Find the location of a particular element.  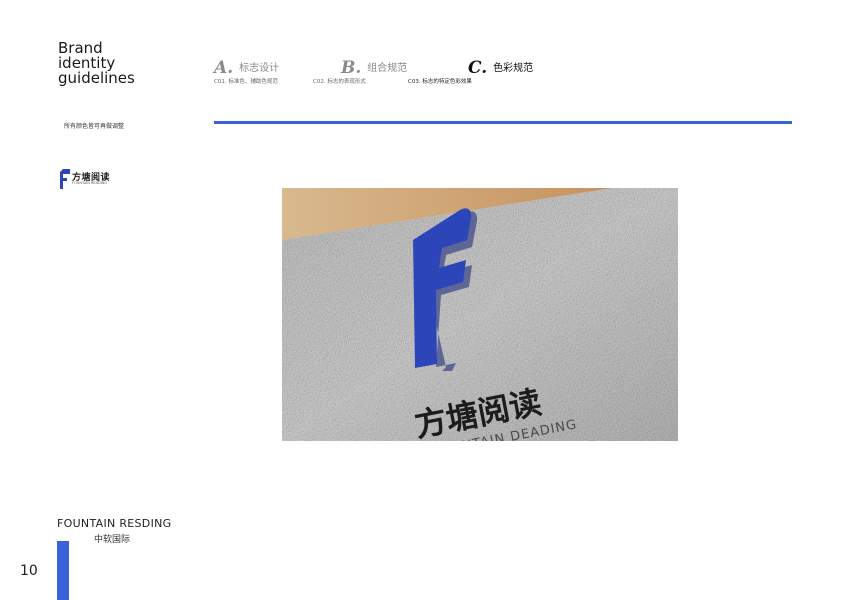

nav-item-logo-design: A. 标志设计 C01. 标准色、辅助色规范 is located at coordinates (247, 71).